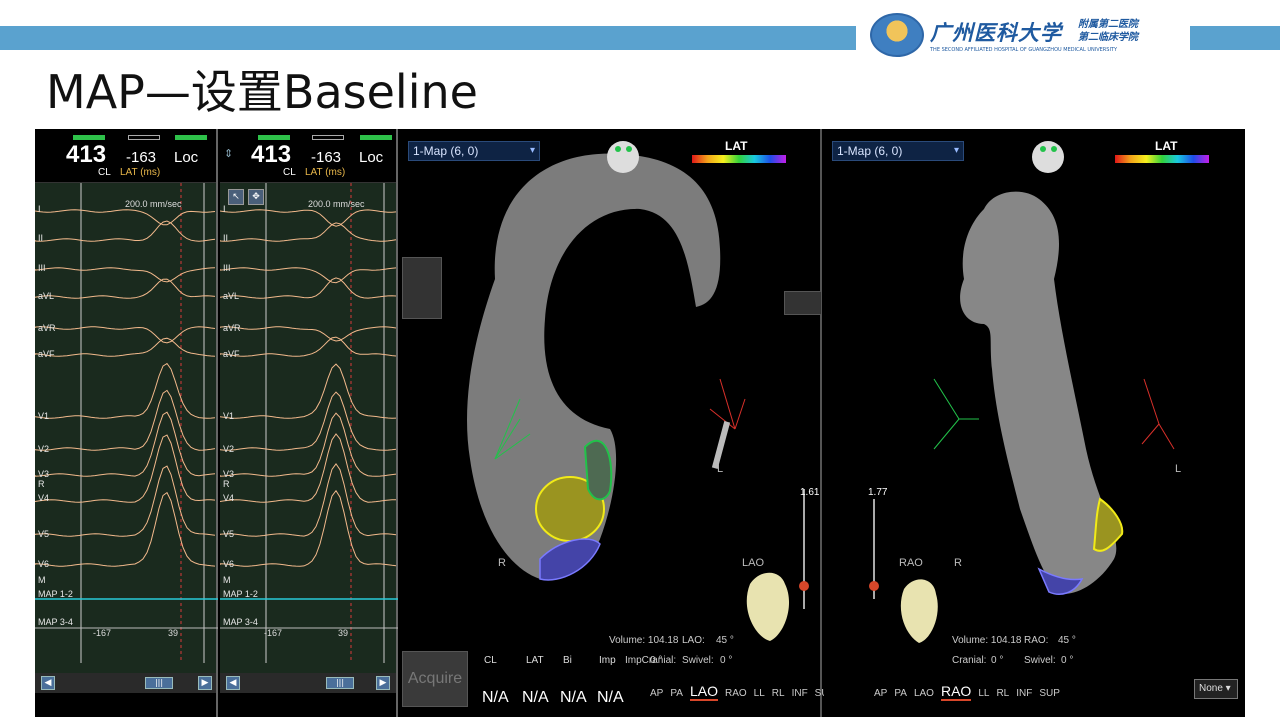 The height and width of the screenshot is (720, 1280). What do you see at coordinates (343, 633) in the screenshot?
I see `tick-mid: 39` at bounding box center [343, 633].